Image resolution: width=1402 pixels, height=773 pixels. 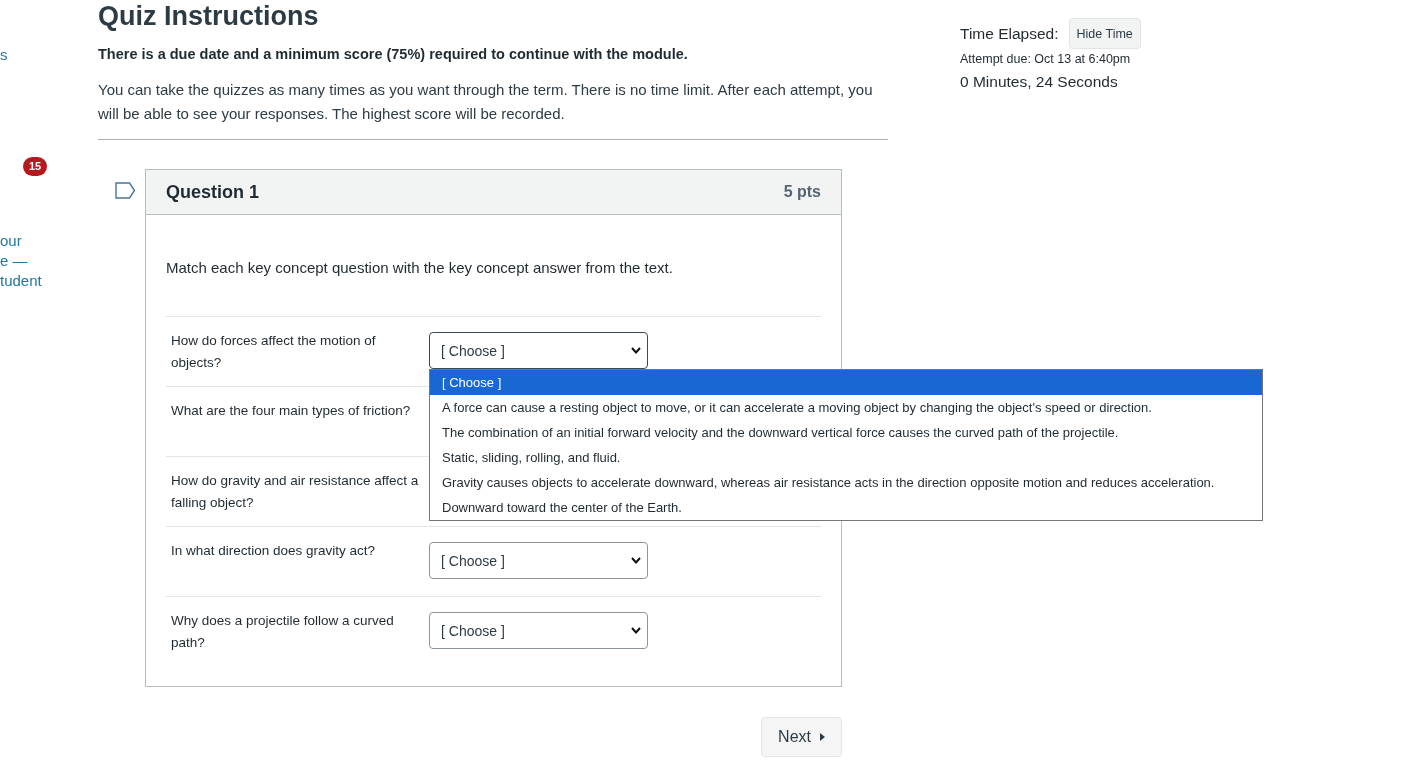 What do you see at coordinates (21, 261) in the screenshot?
I see `nav-link: our e — tudent` at bounding box center [21, 261].